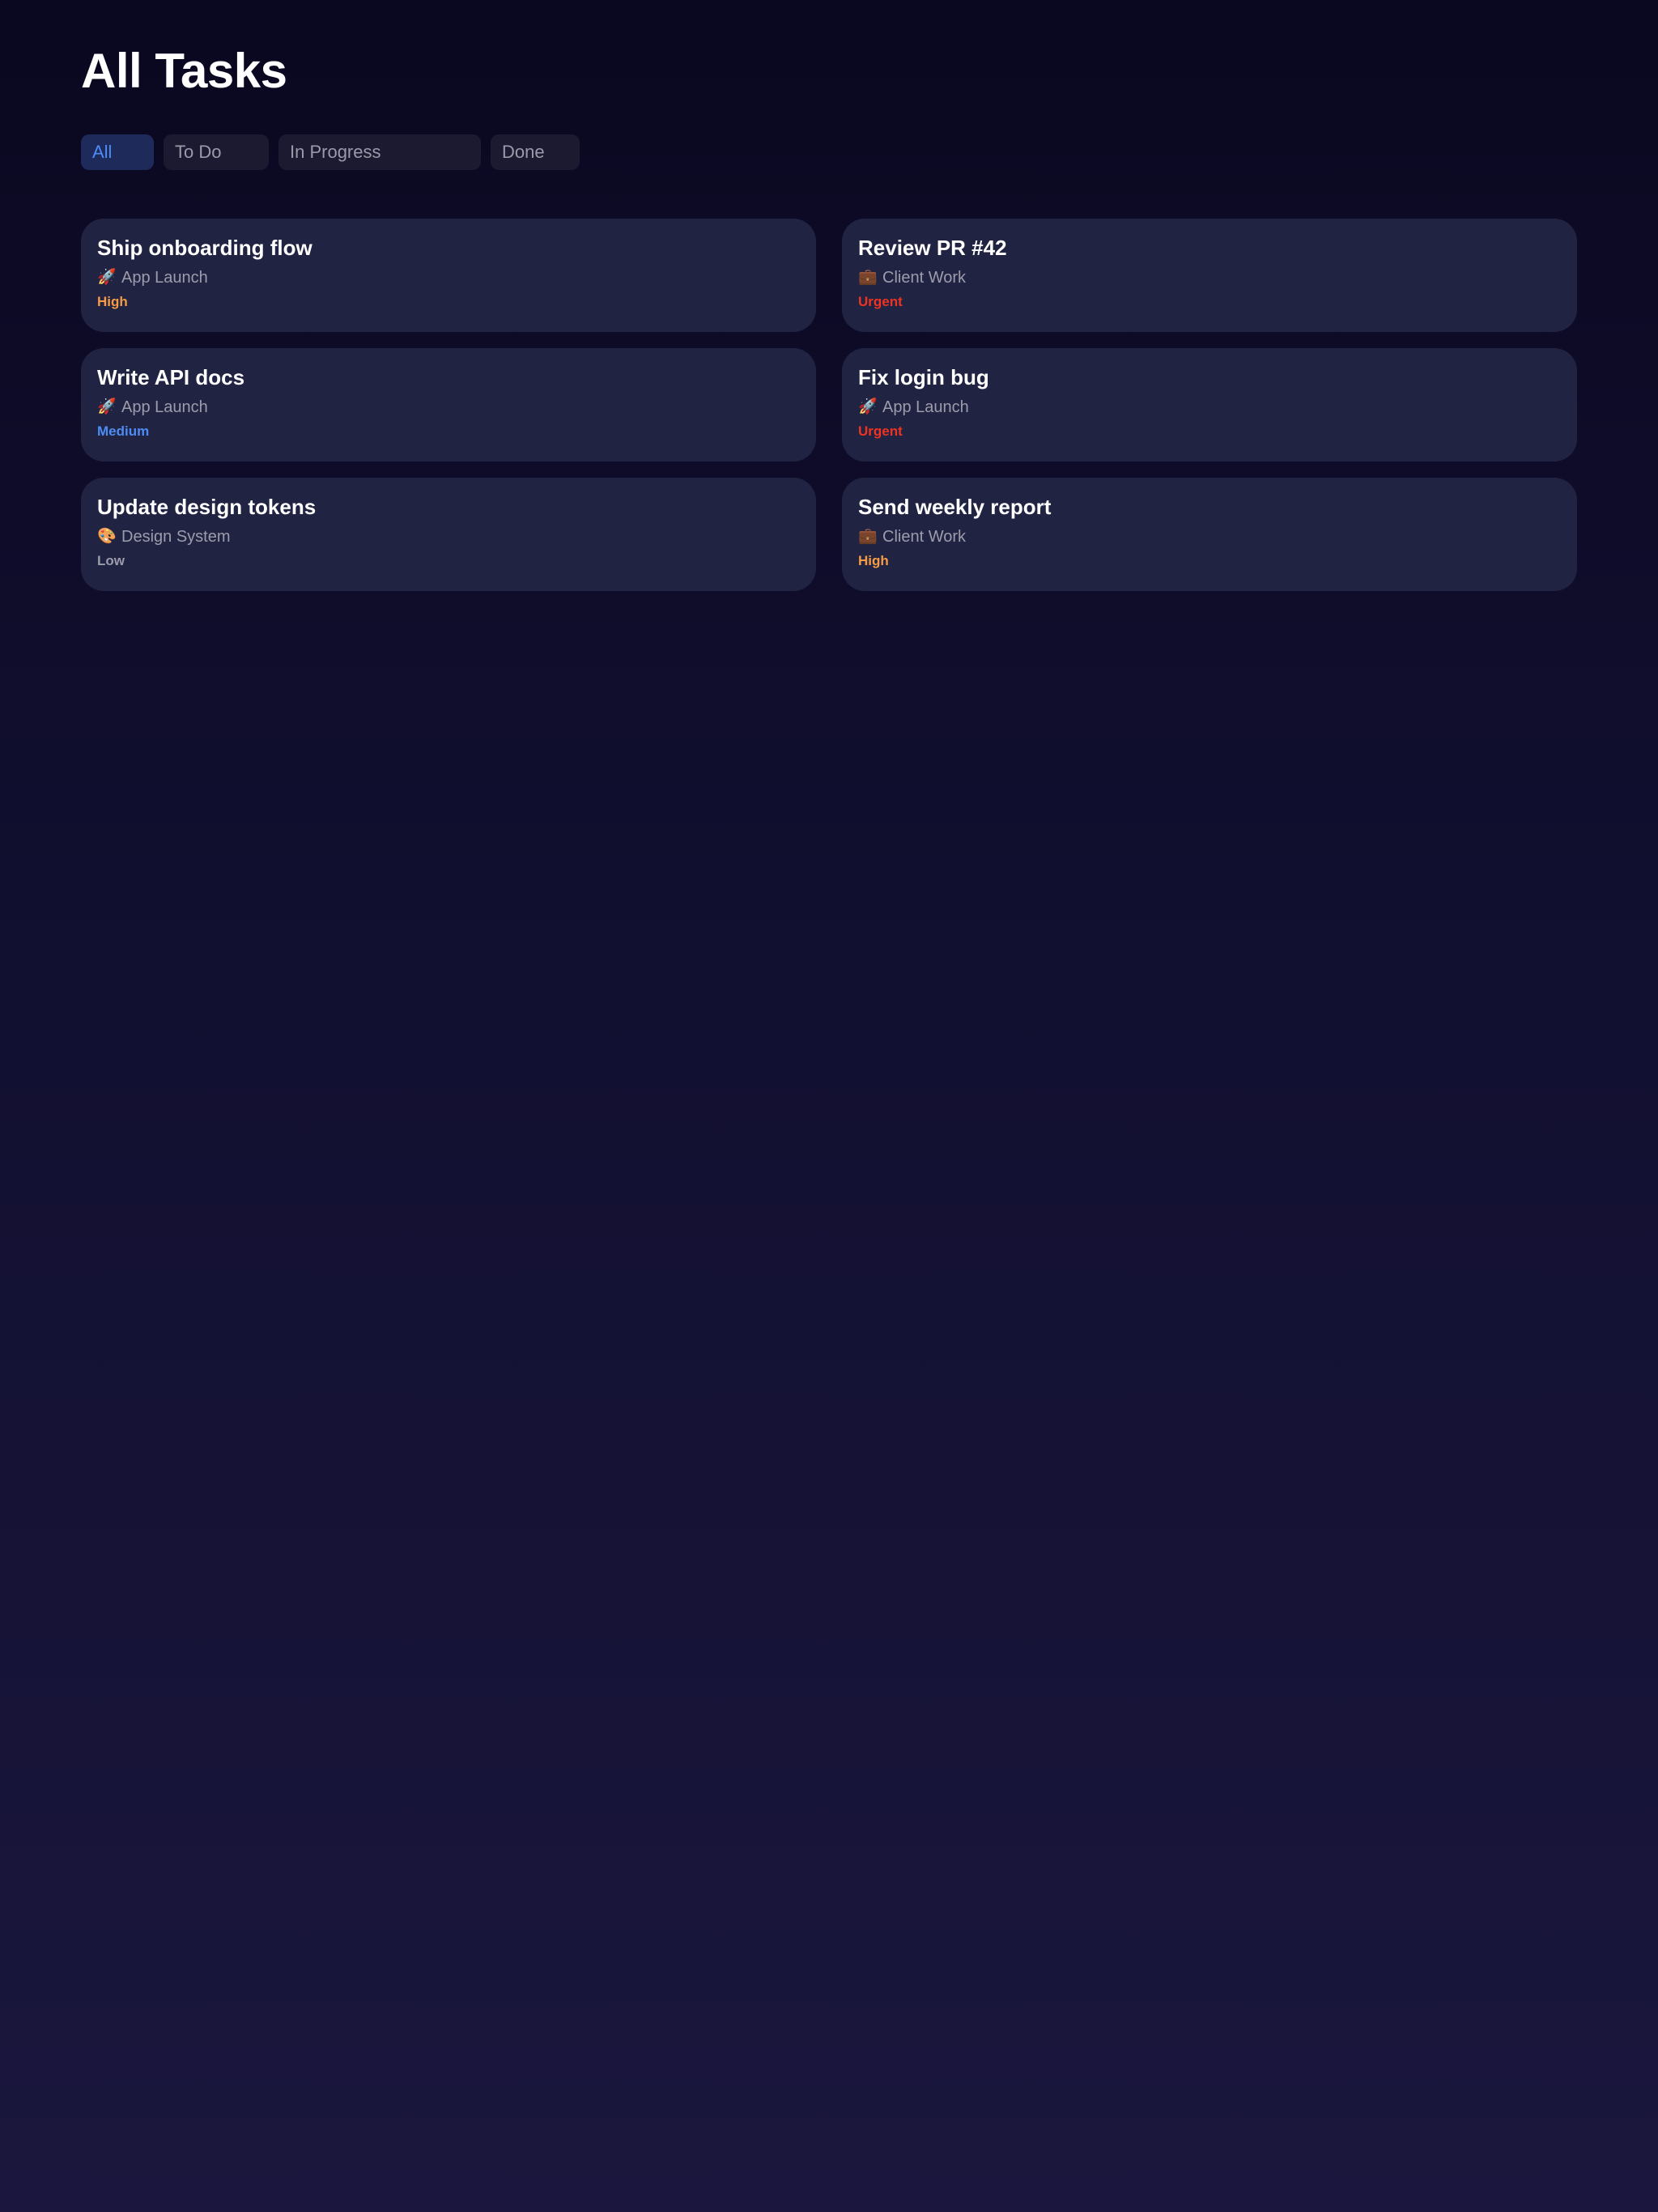 The image size is (1658, 2212). I want to click on task-title: Ship onboarding flow, so click(204, 248).